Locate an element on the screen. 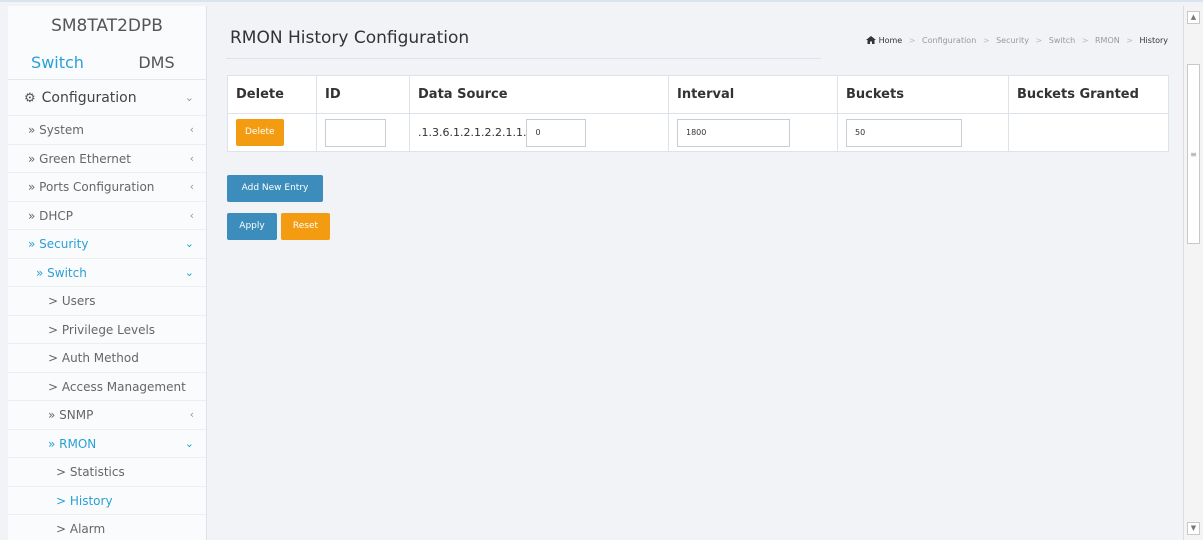  interval-input is located at coordinates (733, 132).